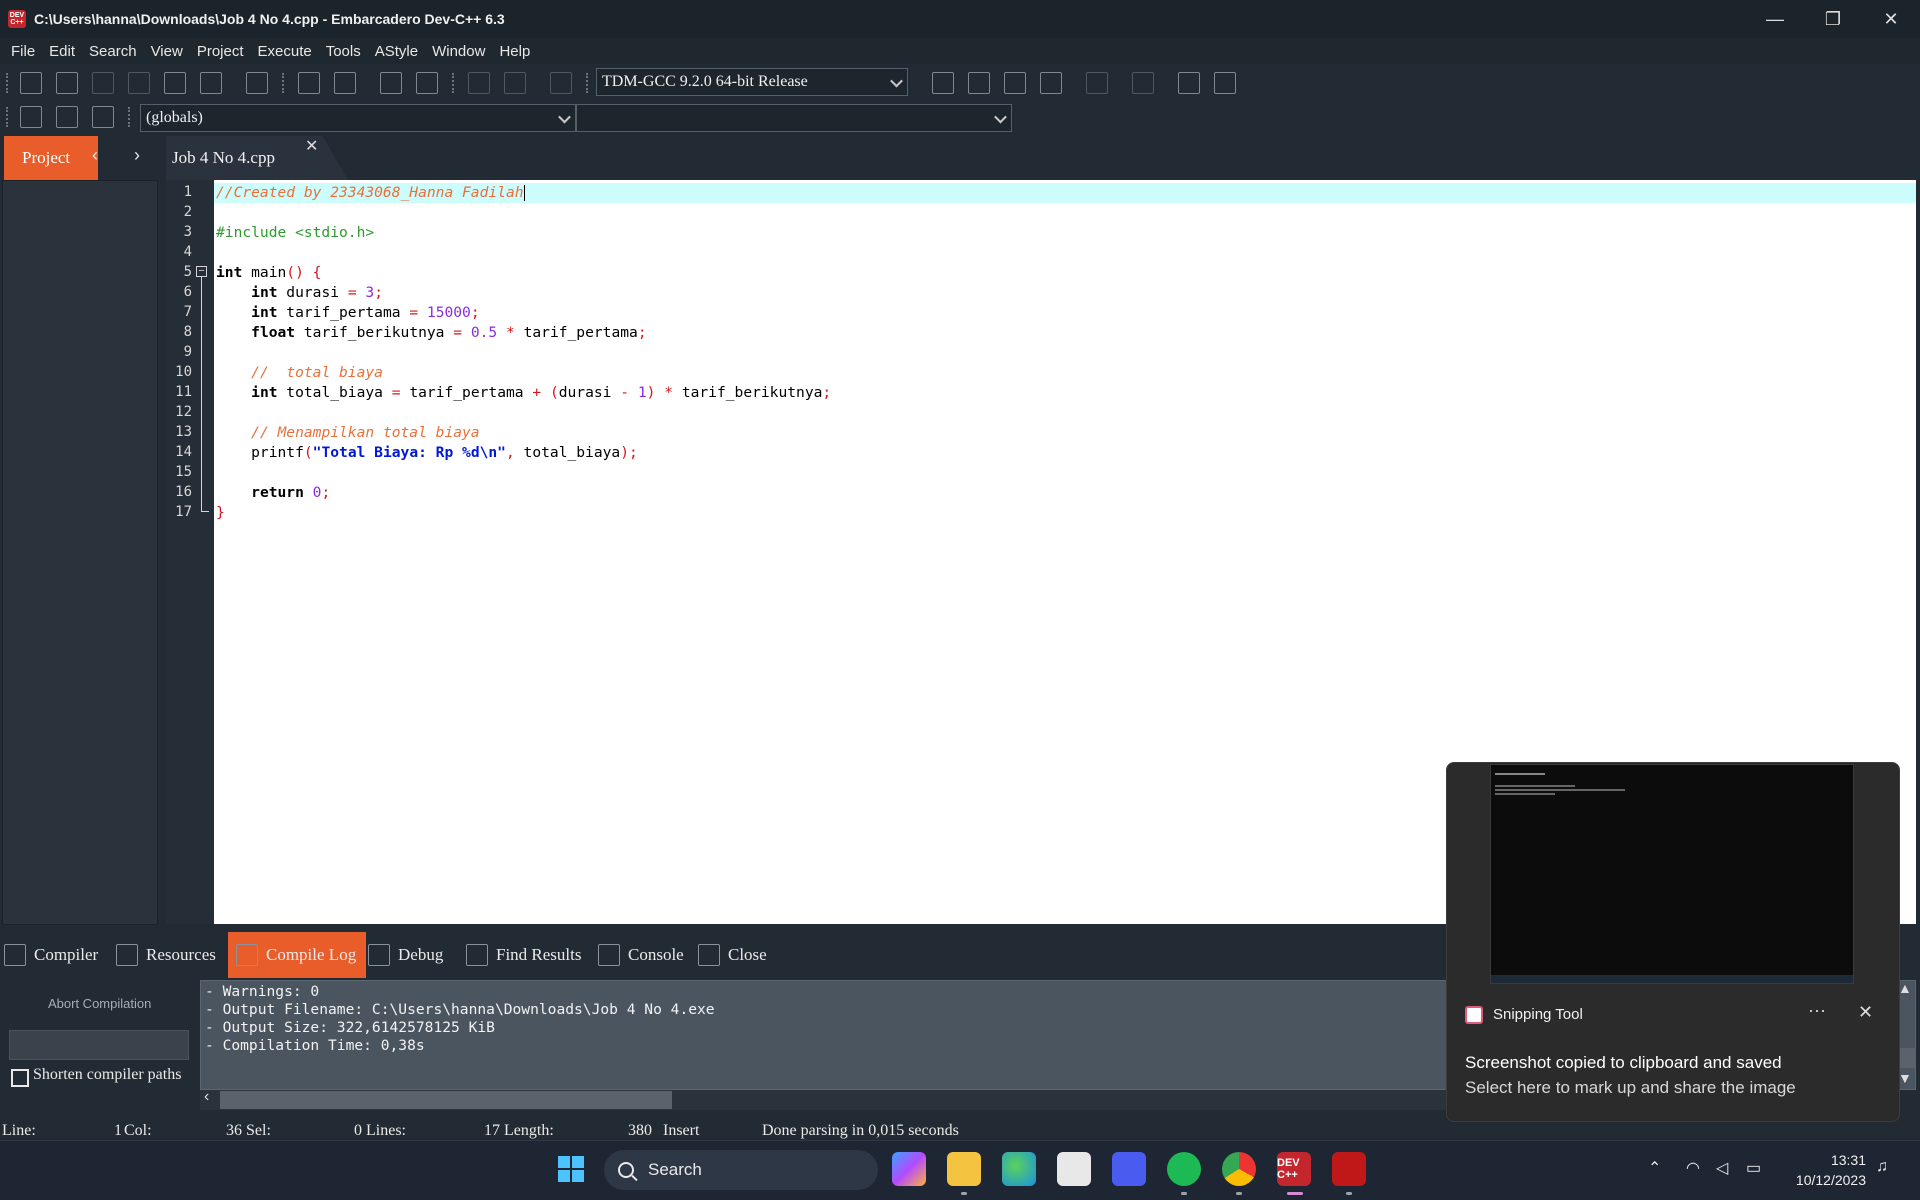 Image resolution: width=1920 pixels, height=1200 pixels. What do you see at coordinates (358, 118) in the screenshot?
I see `scope-select: (globals)` at bounding box center [358, 118].